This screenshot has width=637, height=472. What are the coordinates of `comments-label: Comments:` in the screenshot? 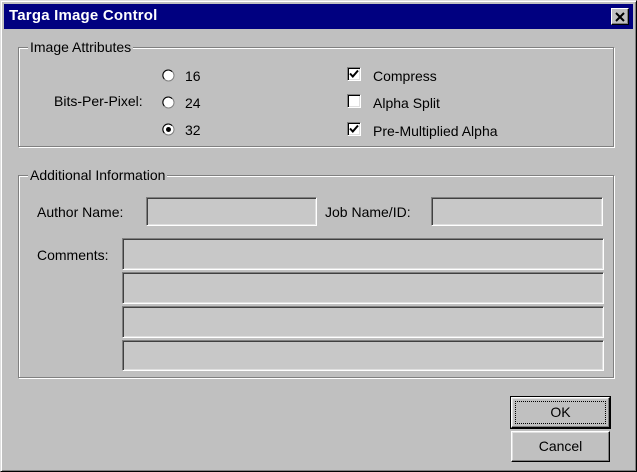 It's located at (73, 255).